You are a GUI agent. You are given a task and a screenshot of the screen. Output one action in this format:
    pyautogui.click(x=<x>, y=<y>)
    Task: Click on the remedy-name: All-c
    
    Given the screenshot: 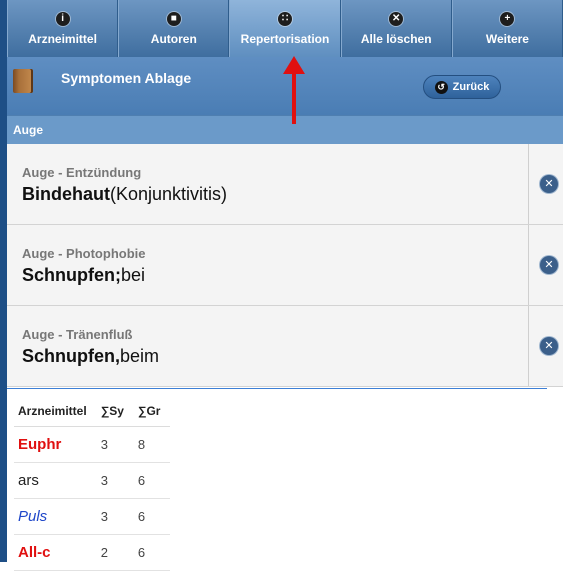 What is the action you would take?
    pyautogui.click(x=55, y=552)
    